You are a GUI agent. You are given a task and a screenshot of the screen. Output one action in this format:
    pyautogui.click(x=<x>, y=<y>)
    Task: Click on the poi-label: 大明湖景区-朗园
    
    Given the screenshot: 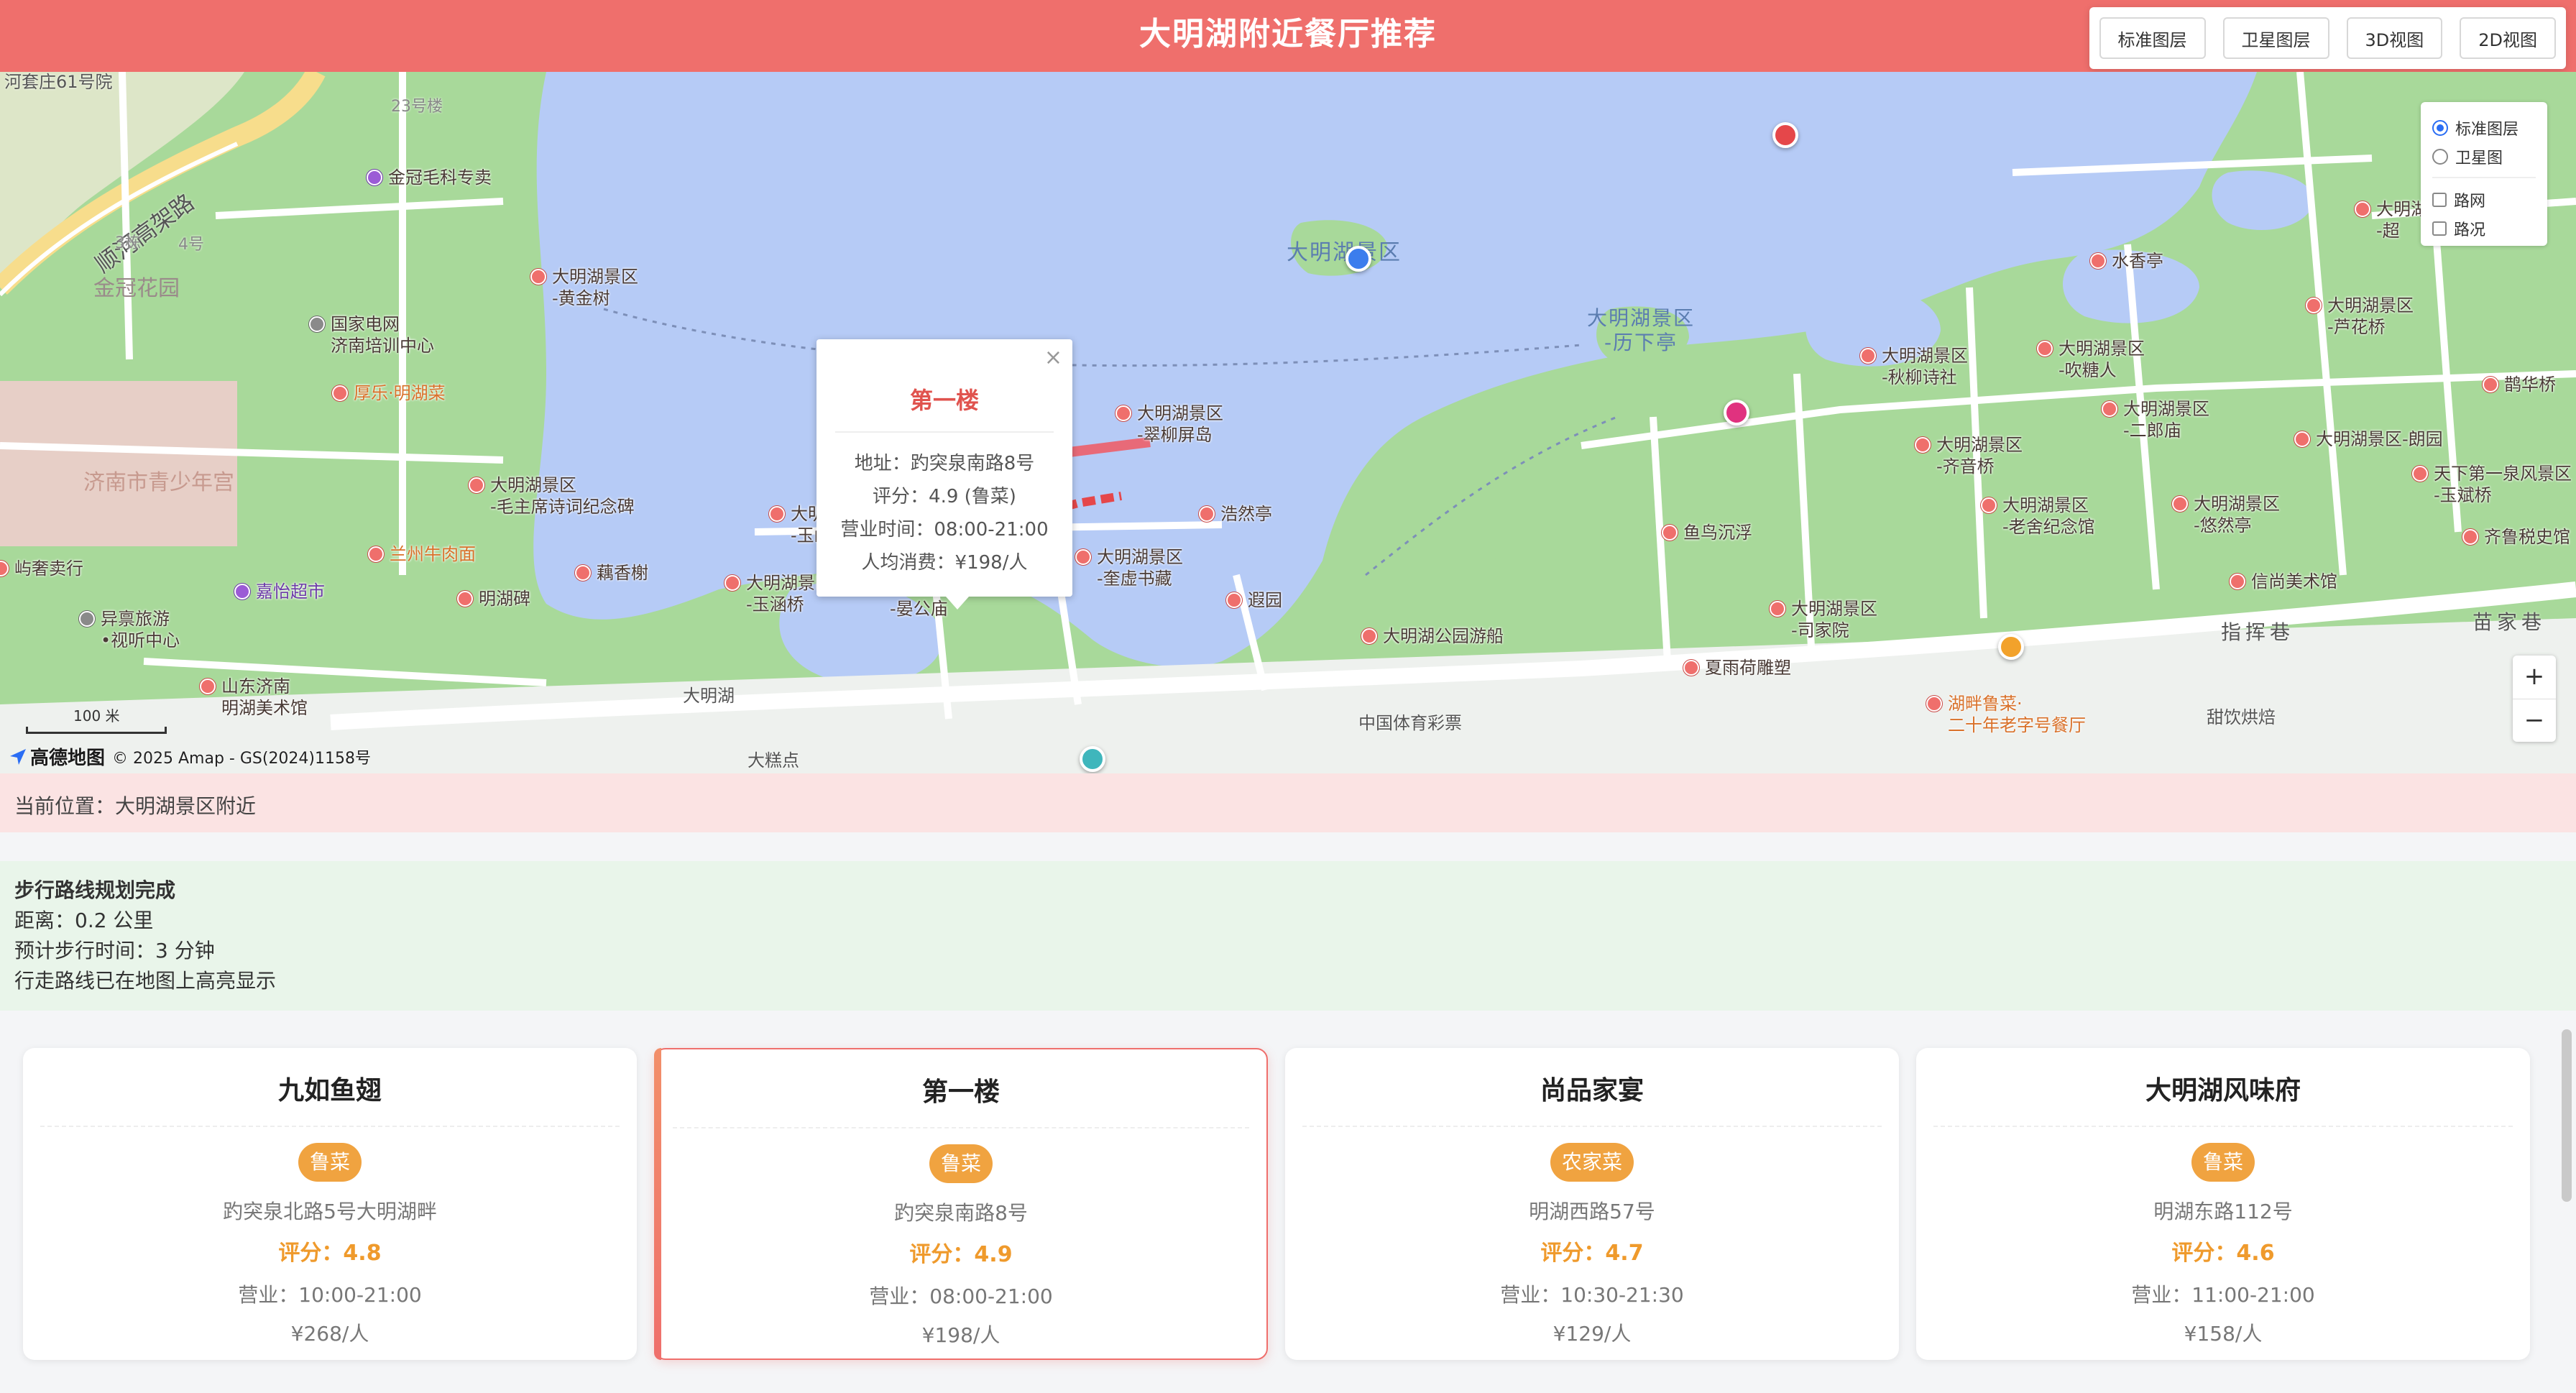 What is the action you would take?
    pyautogui.click(x=2379, y=439)
    